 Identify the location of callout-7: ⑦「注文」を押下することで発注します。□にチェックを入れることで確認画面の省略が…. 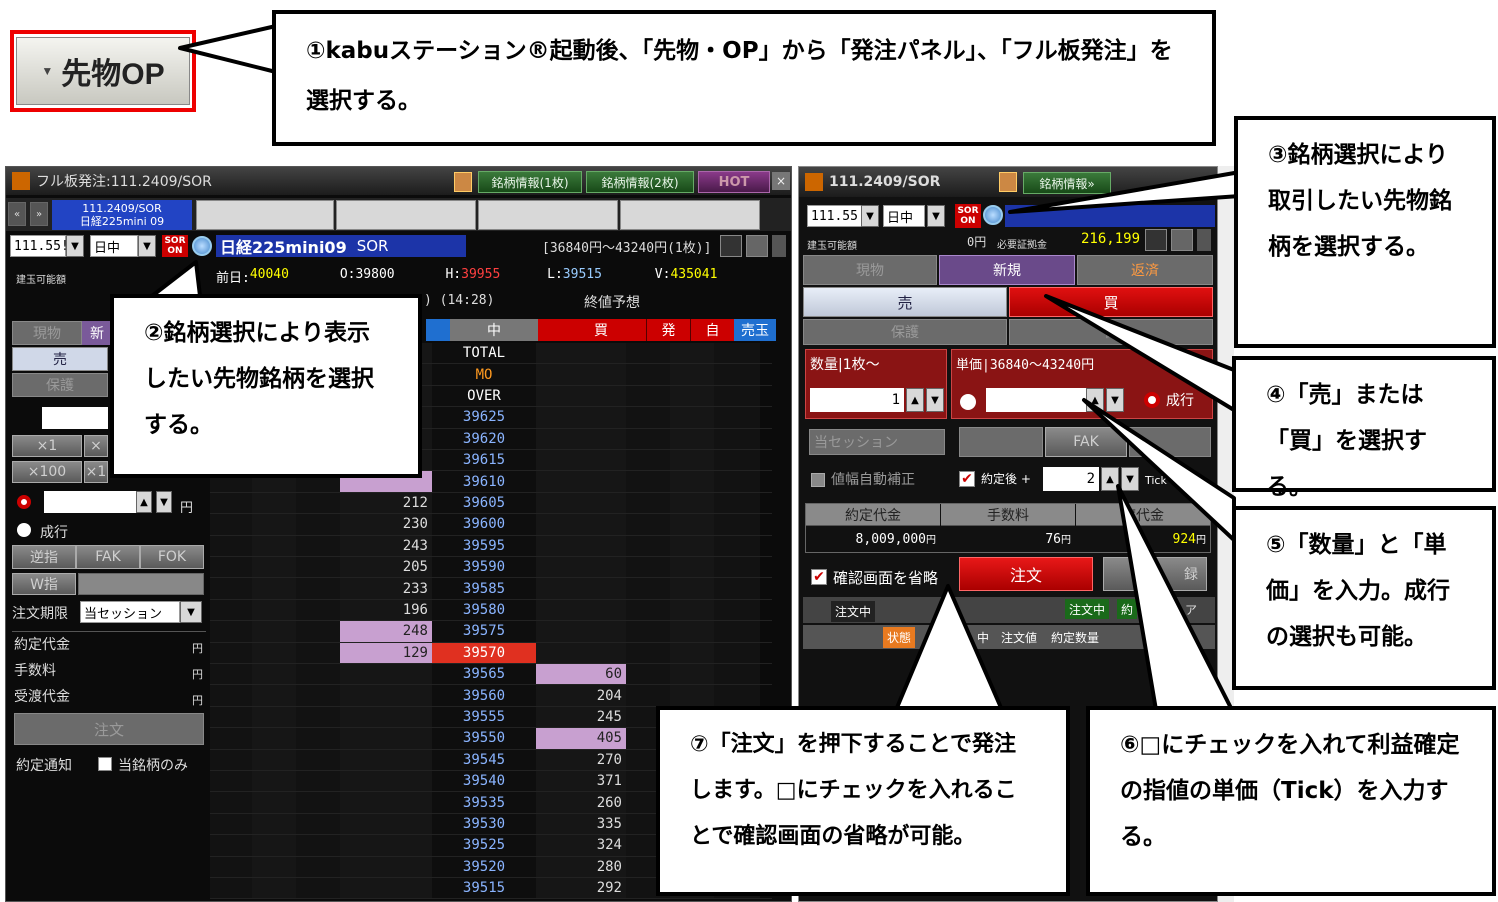
(863, 801).